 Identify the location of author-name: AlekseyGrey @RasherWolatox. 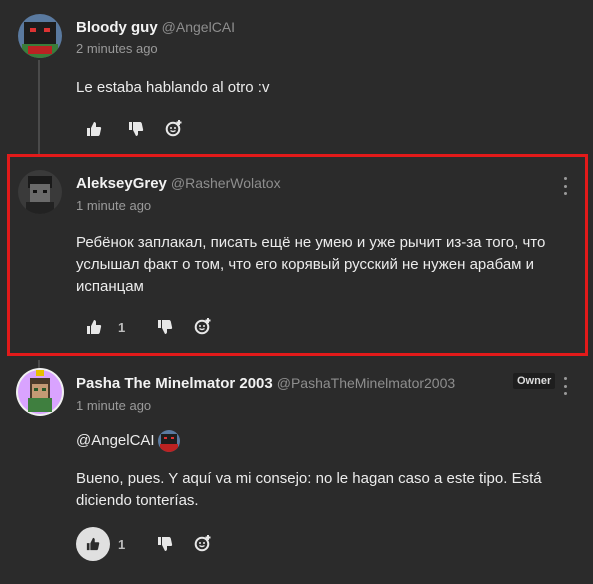
(178, 183).